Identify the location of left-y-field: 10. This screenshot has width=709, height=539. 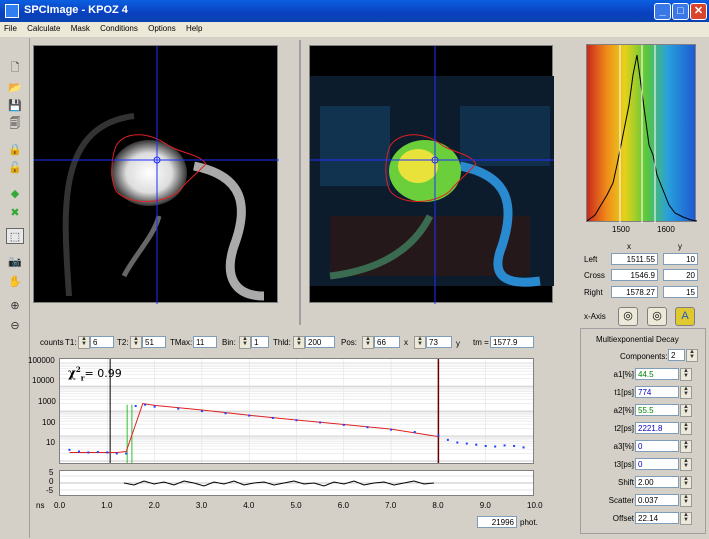
(680, 259).